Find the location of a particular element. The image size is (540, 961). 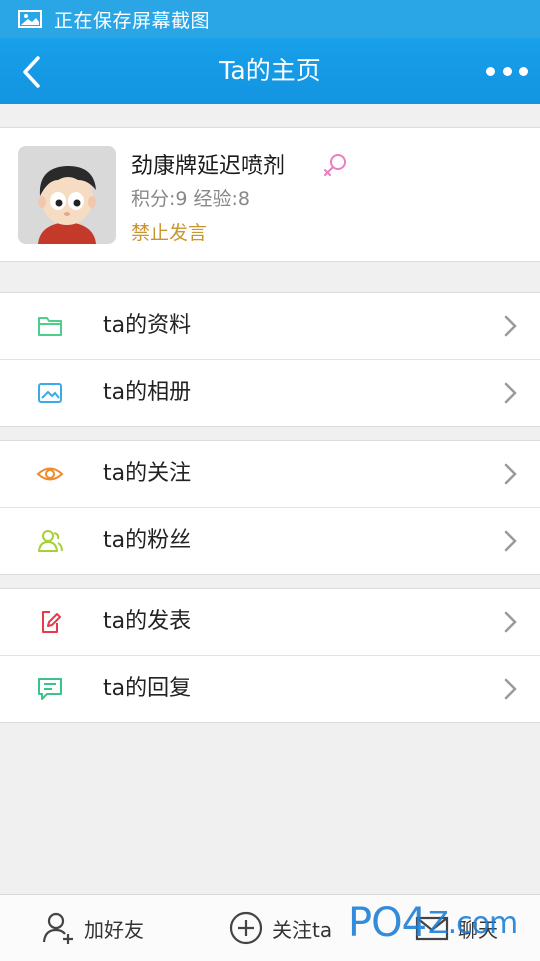

status-bar: 正在保存屏幕截图 is located at coordinates (270, 19).